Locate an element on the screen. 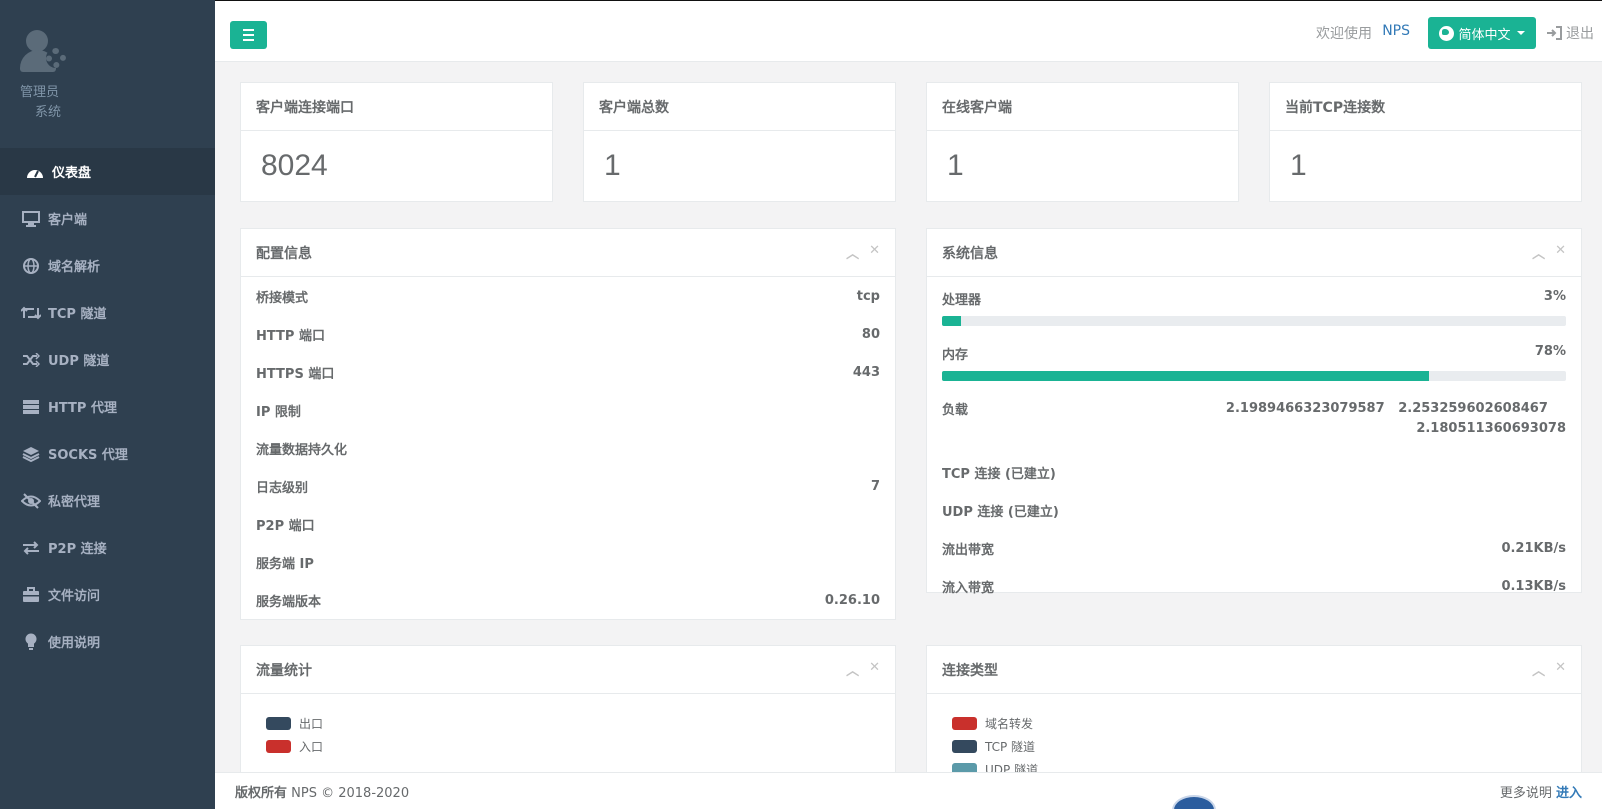 This screenshot has height=809, width=1602. sidebar-item-domain: 域名解析 is located at coordinates (107, 265).